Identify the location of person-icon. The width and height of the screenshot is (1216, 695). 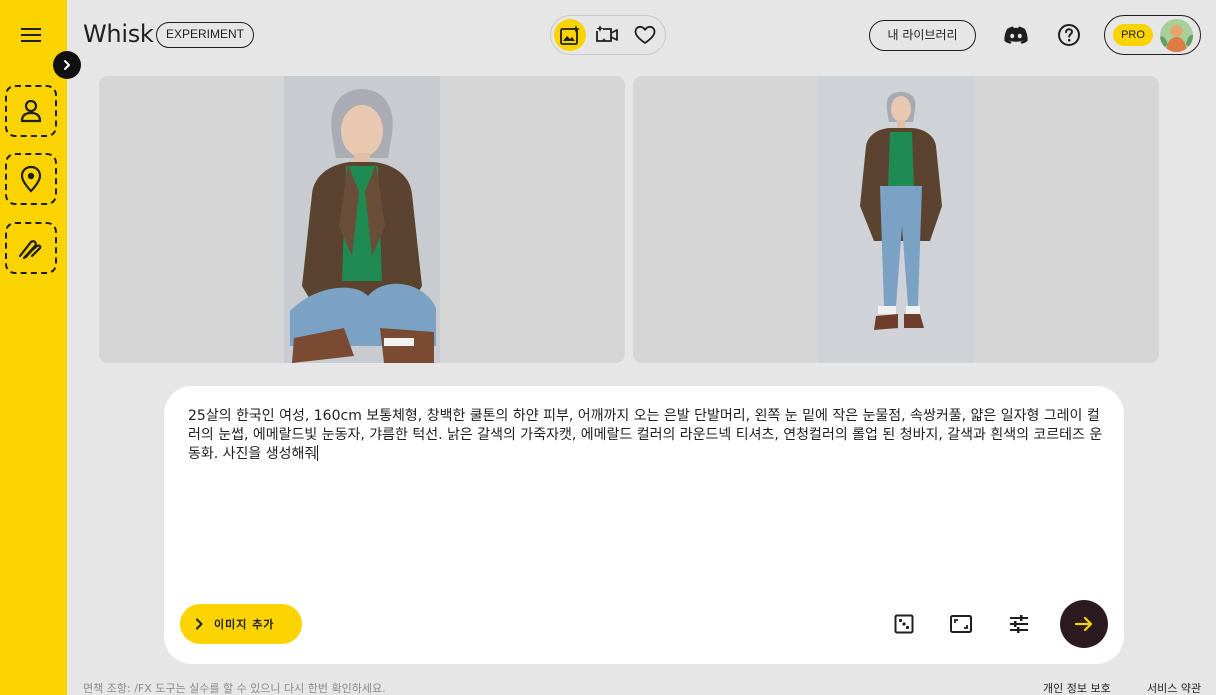
(31, 111).